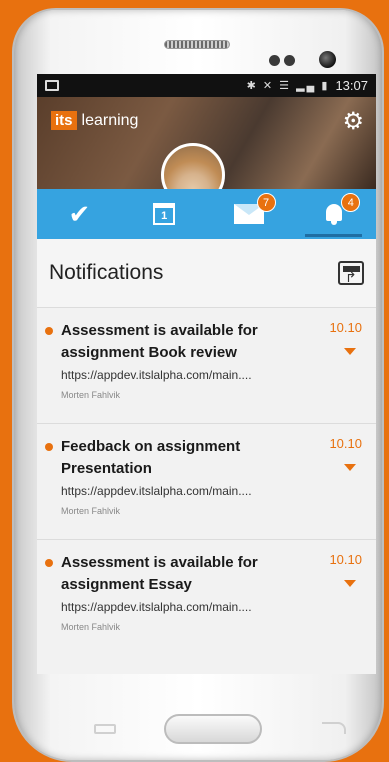  What do you see at coordinates (52, 85) in the screenshot?
I see `screenshot-icon` at bounding box center [52, 85].